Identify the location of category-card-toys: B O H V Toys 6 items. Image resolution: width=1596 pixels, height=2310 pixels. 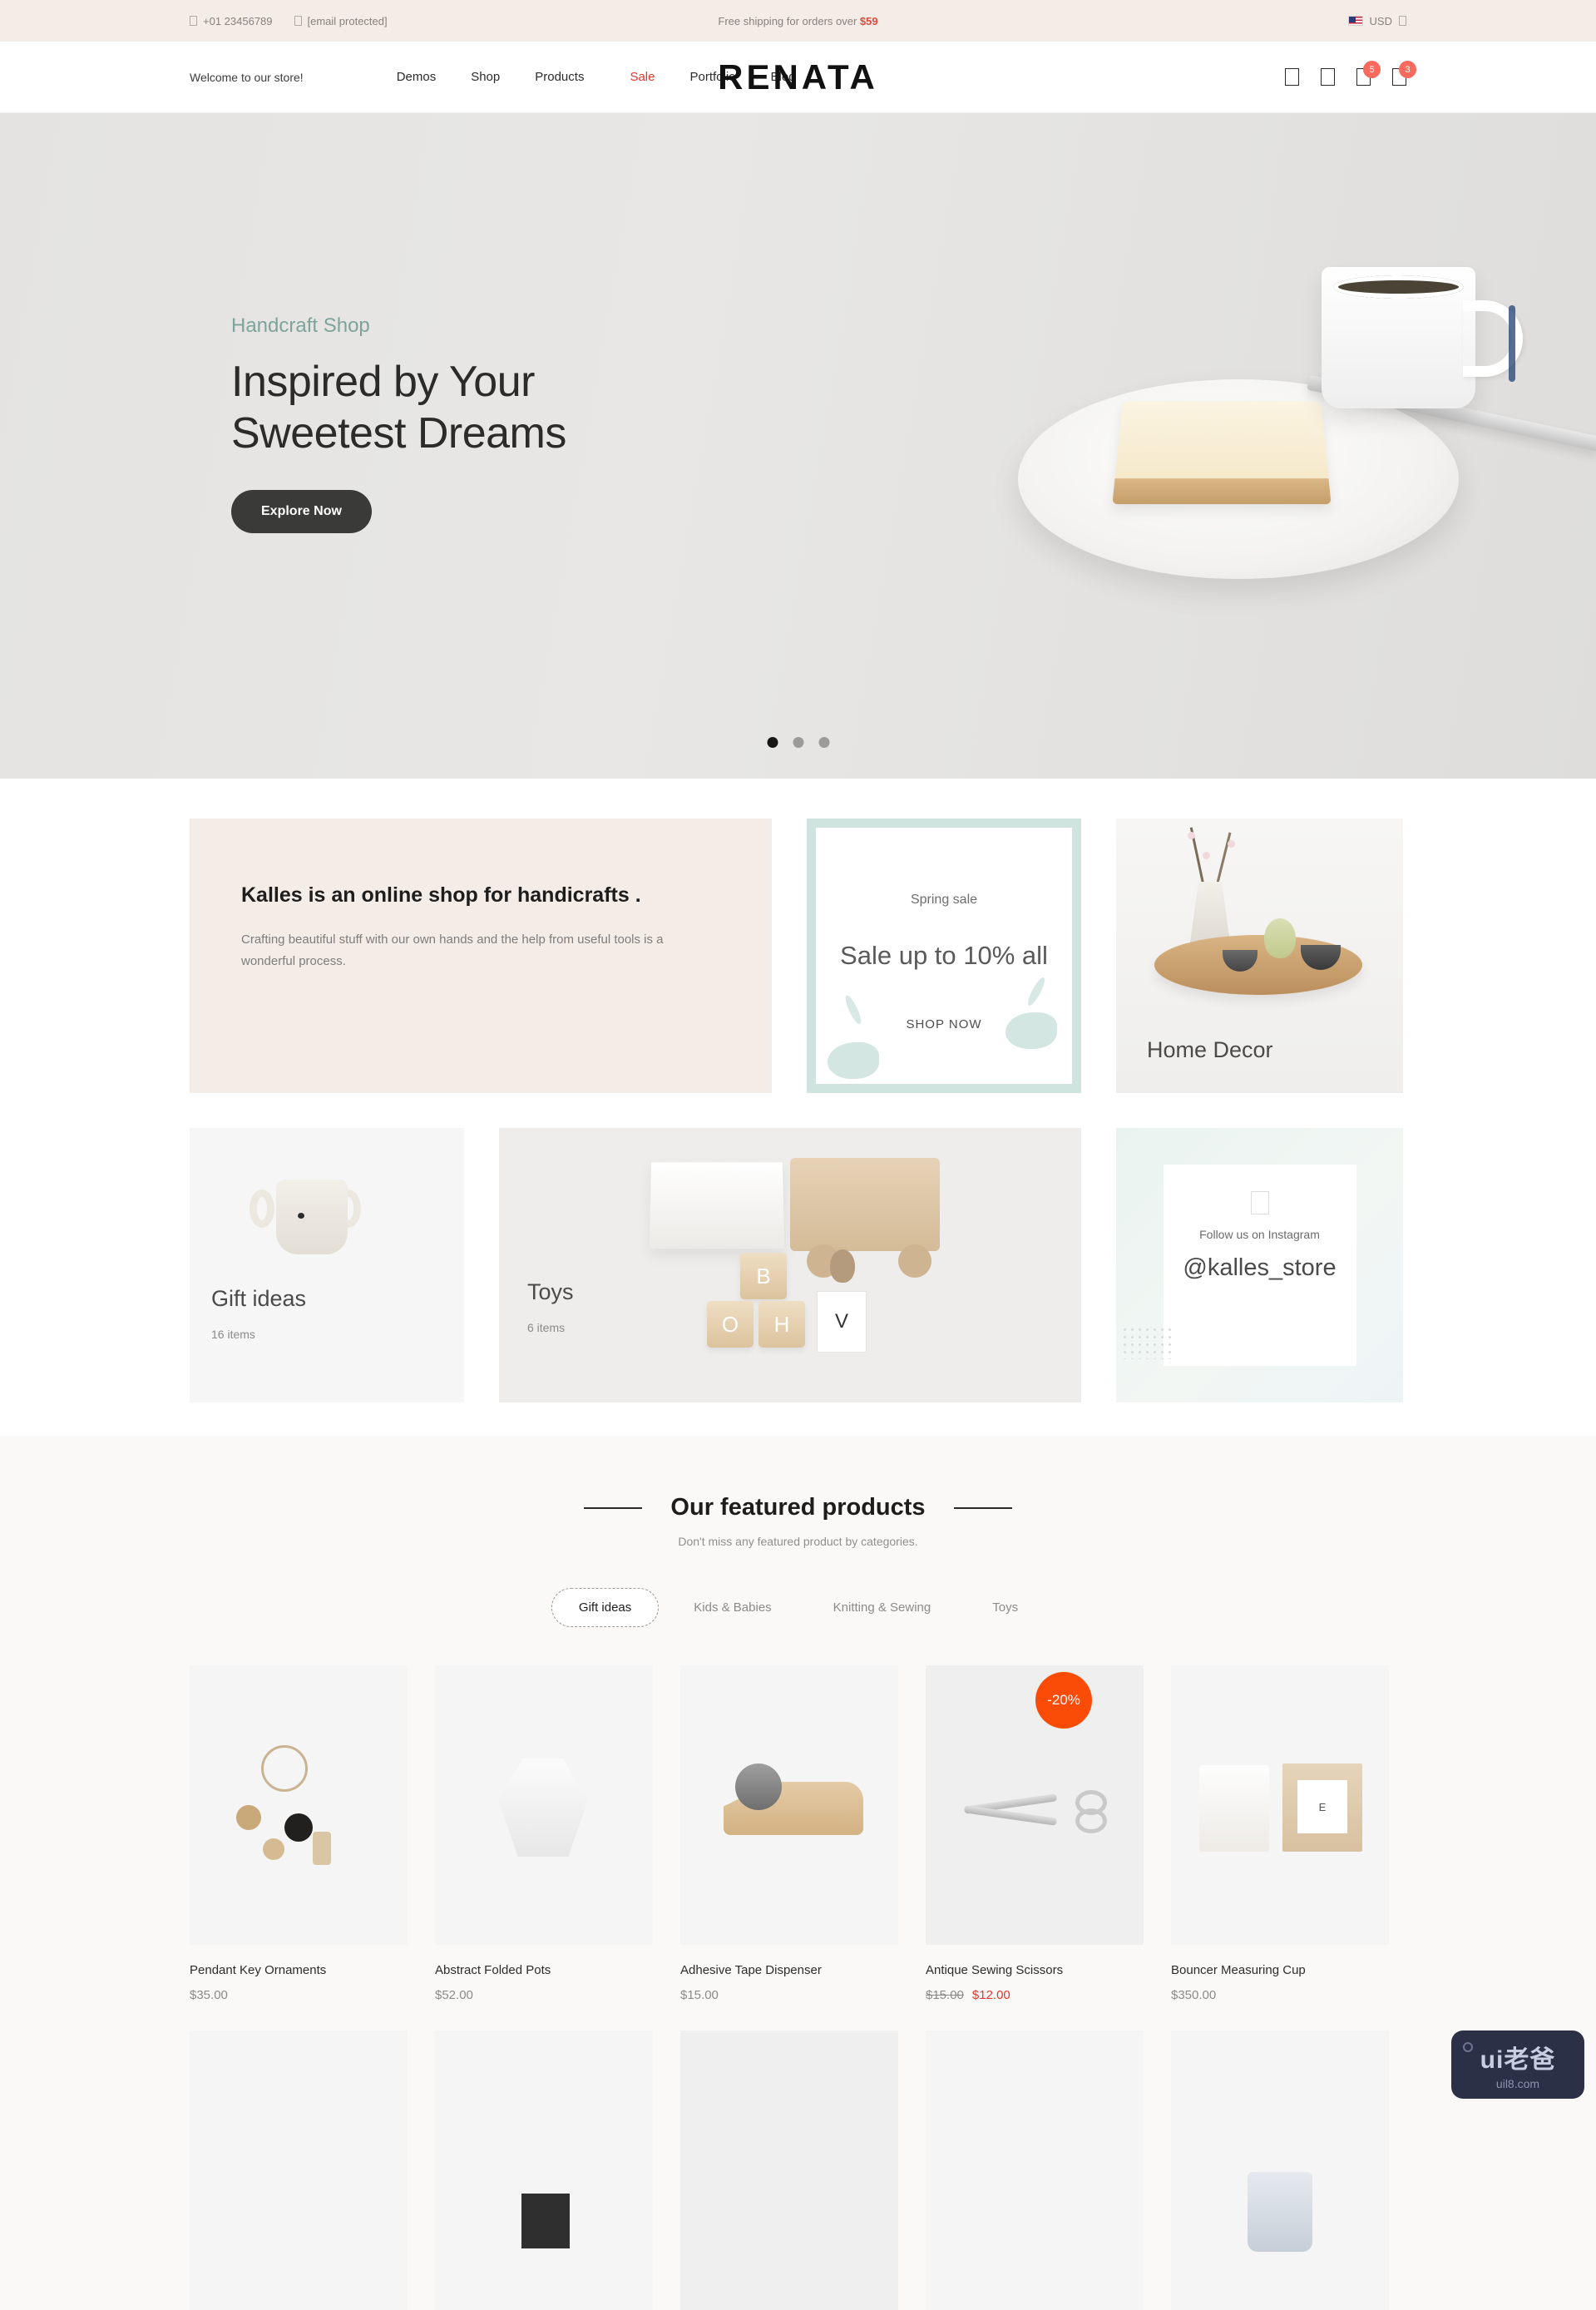
(790, 1265).